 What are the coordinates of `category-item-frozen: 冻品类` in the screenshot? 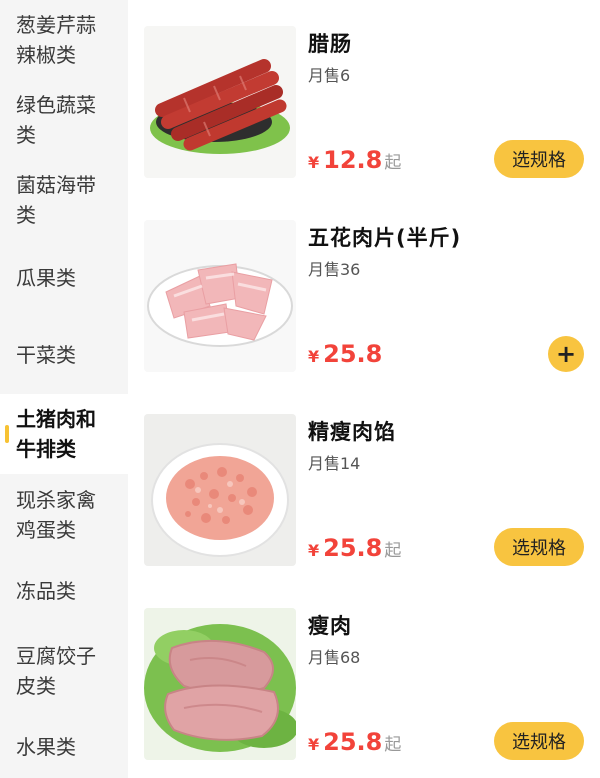 It's located at (64, 591).